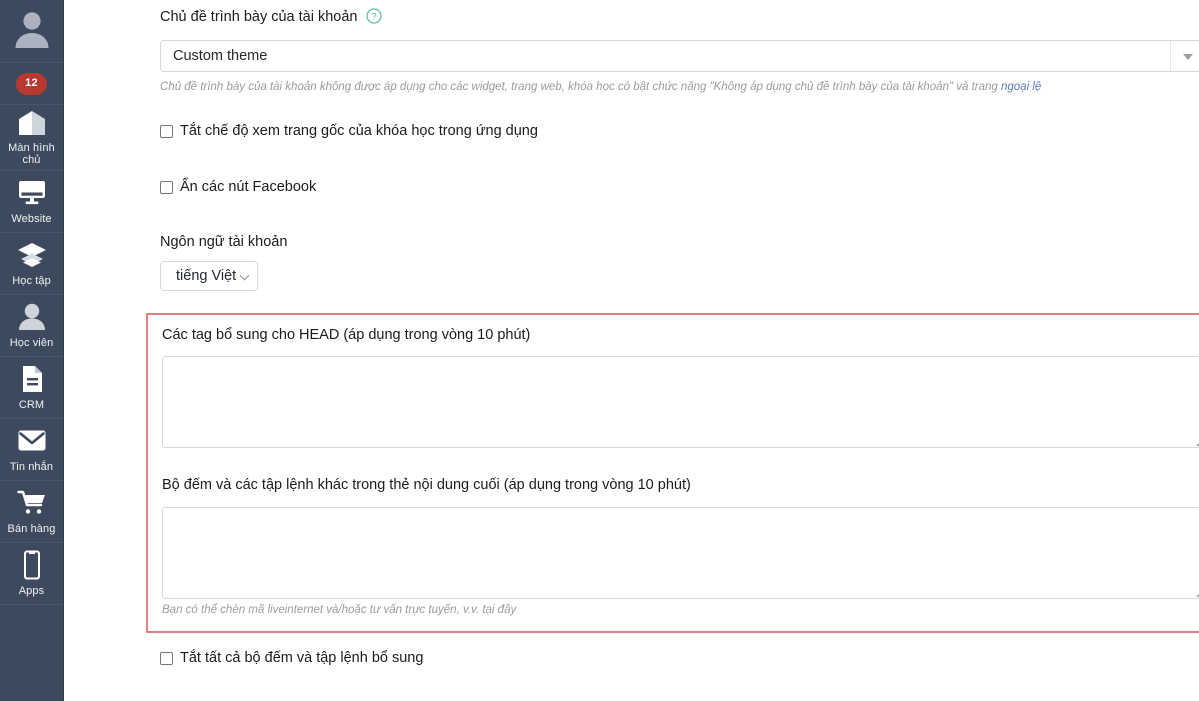  Describe the element at coordinates (32, 317) in the screenshot. I see `student-icon` at that location.